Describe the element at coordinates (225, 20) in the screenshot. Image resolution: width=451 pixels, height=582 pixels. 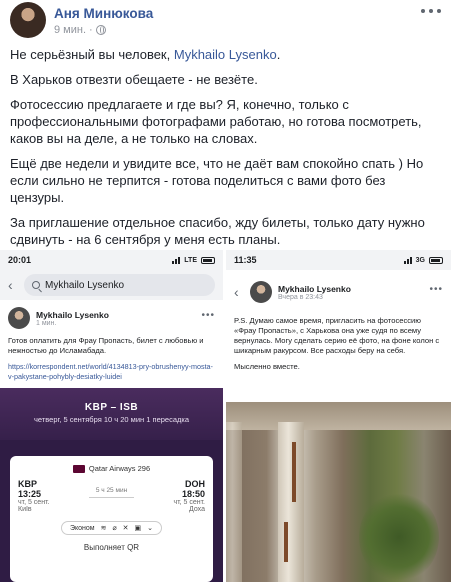
I see `post-header: Аня Минюкова 9 мин. ·` at that location.